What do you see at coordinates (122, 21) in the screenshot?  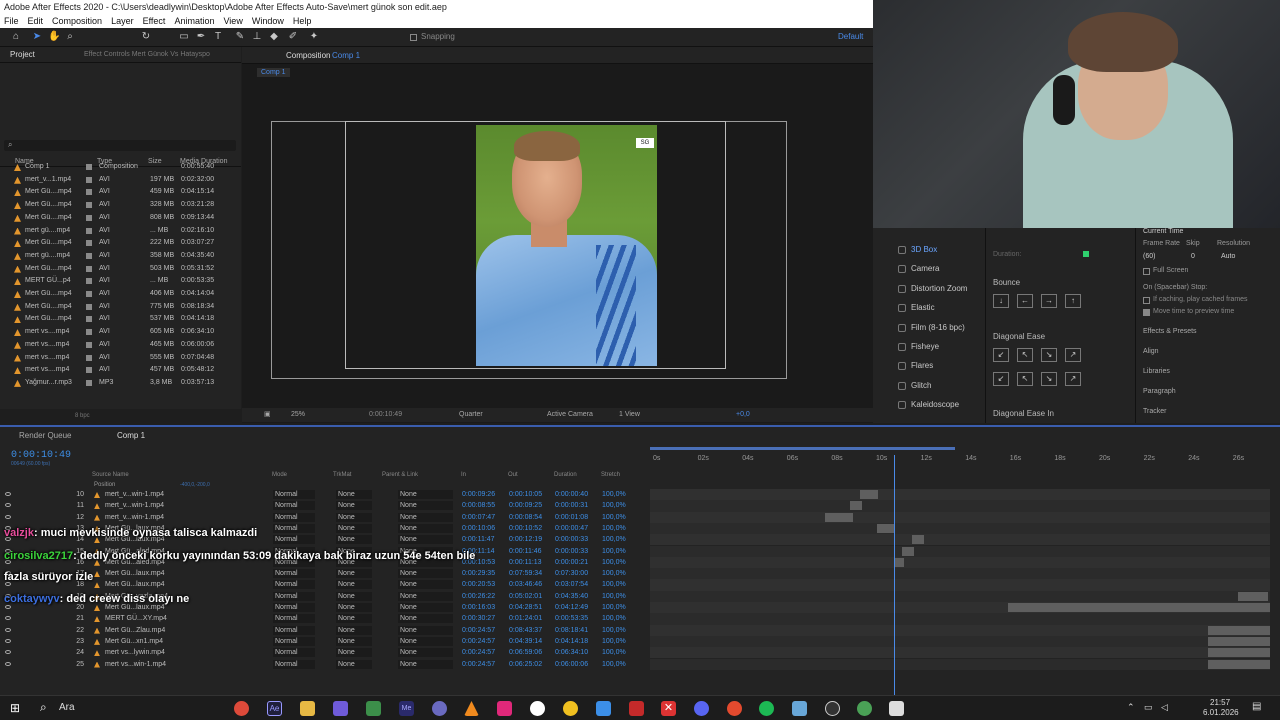 I see `menu-layer: Layer` at bounding box center [122, 21].